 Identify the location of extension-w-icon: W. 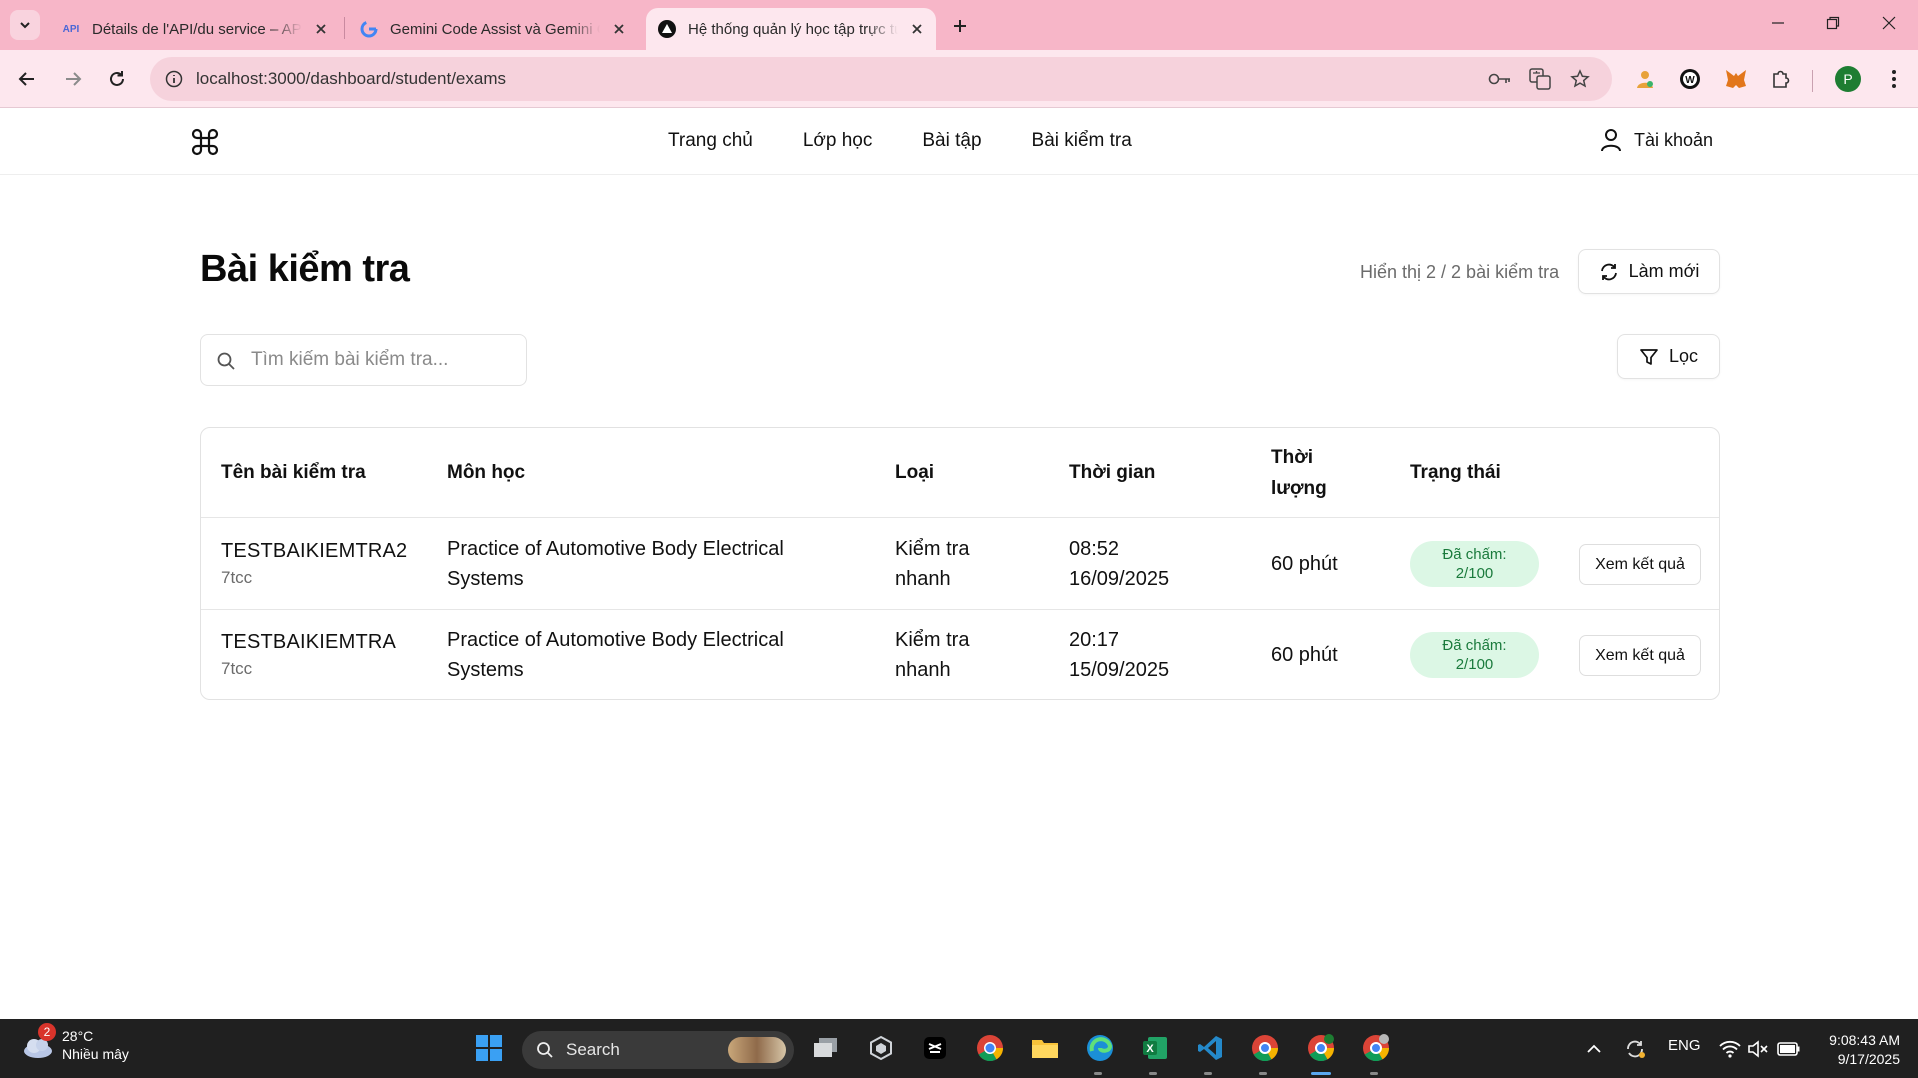
(1690, 79).